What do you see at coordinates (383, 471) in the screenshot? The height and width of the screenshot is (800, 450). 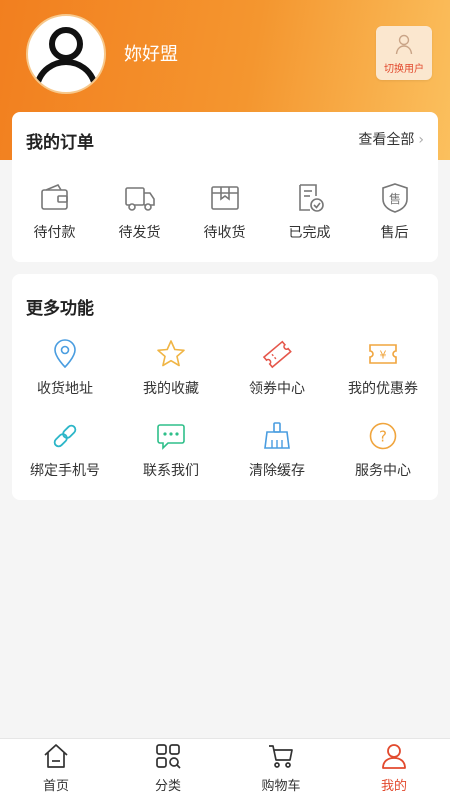 I see `service-center-label: 服务中心` at bounding box center [383, 471].